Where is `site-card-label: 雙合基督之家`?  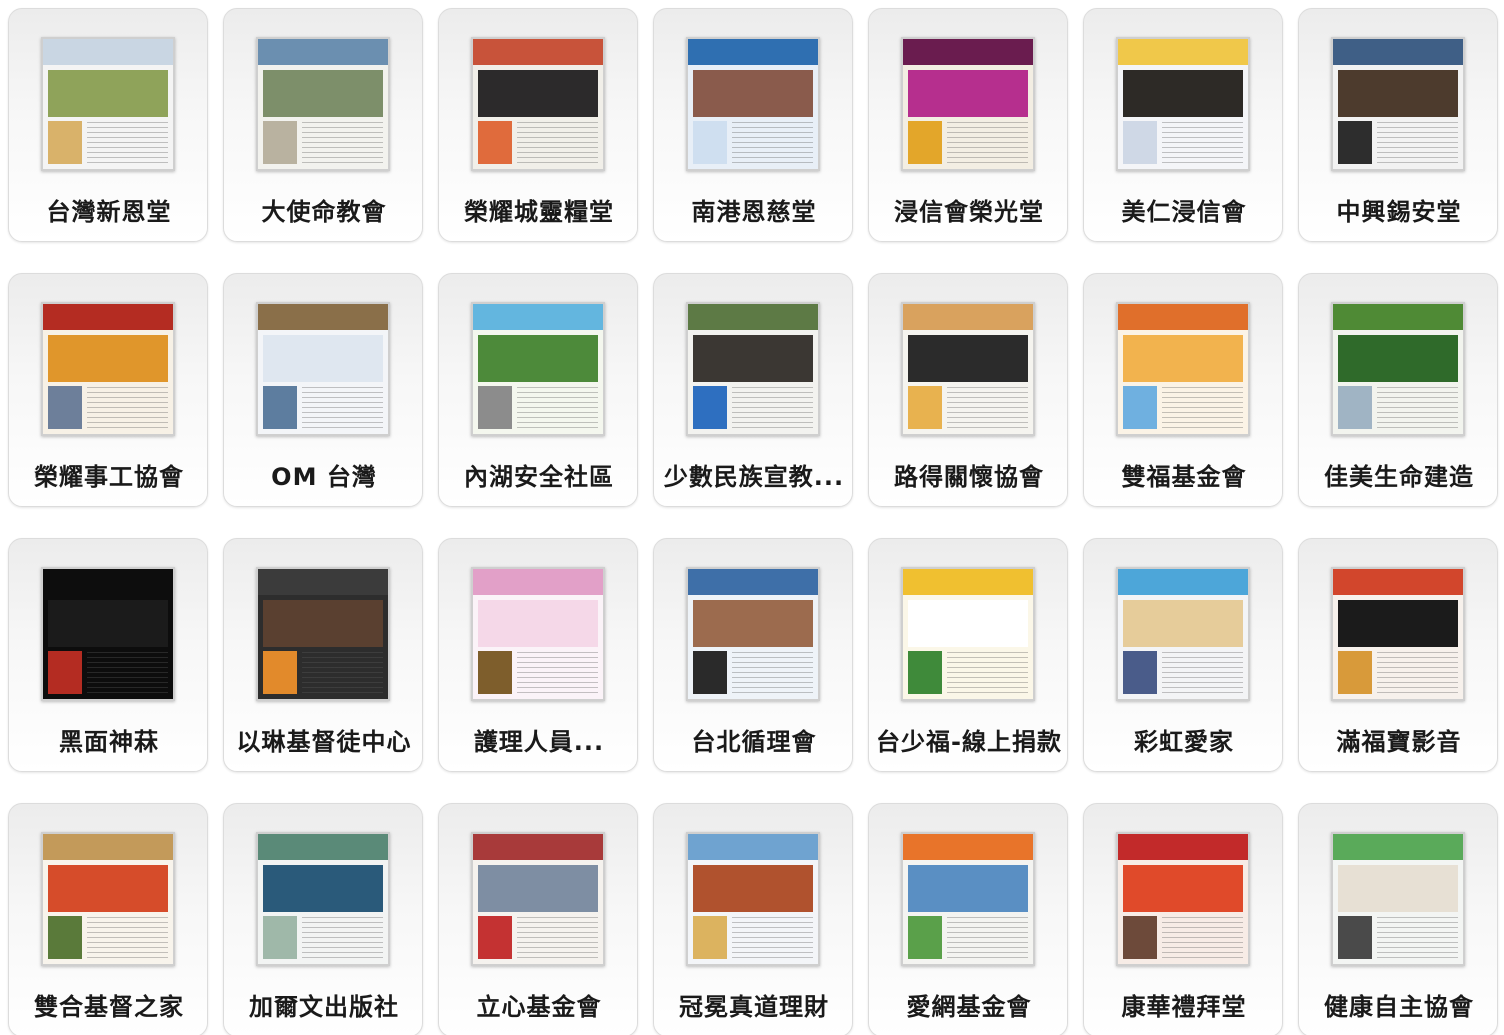
site-card-label: 雙合基督之家 is located at coordinates (109, 1007).